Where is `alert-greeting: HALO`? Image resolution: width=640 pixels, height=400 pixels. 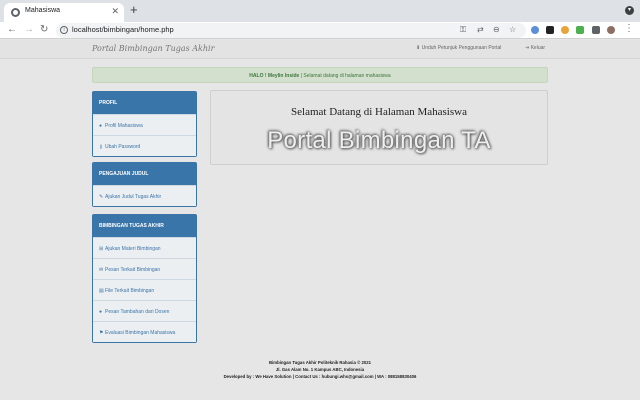
alert-greeting: HALO is located at coordinates (256, 76).